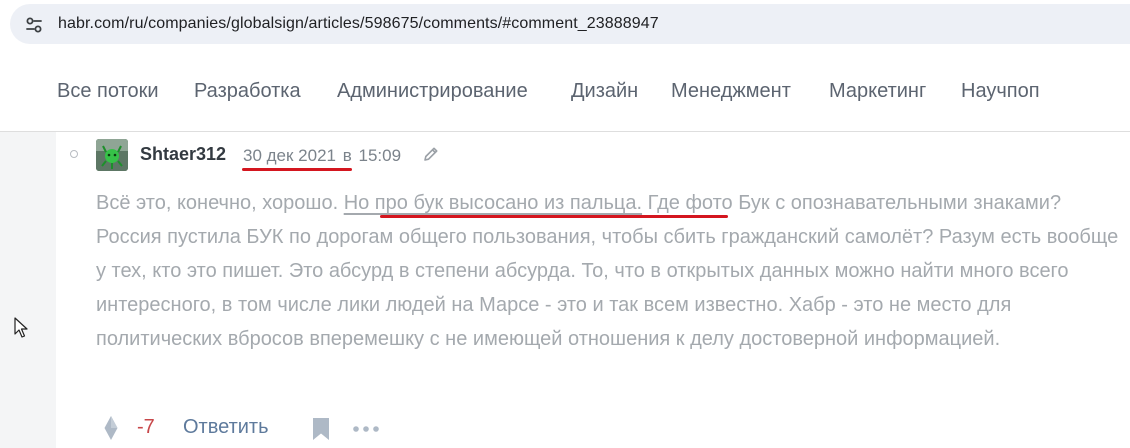 This screenshot has height=448, width=1130. I want to click on mouse-cursor-icon, so click(21, 327).